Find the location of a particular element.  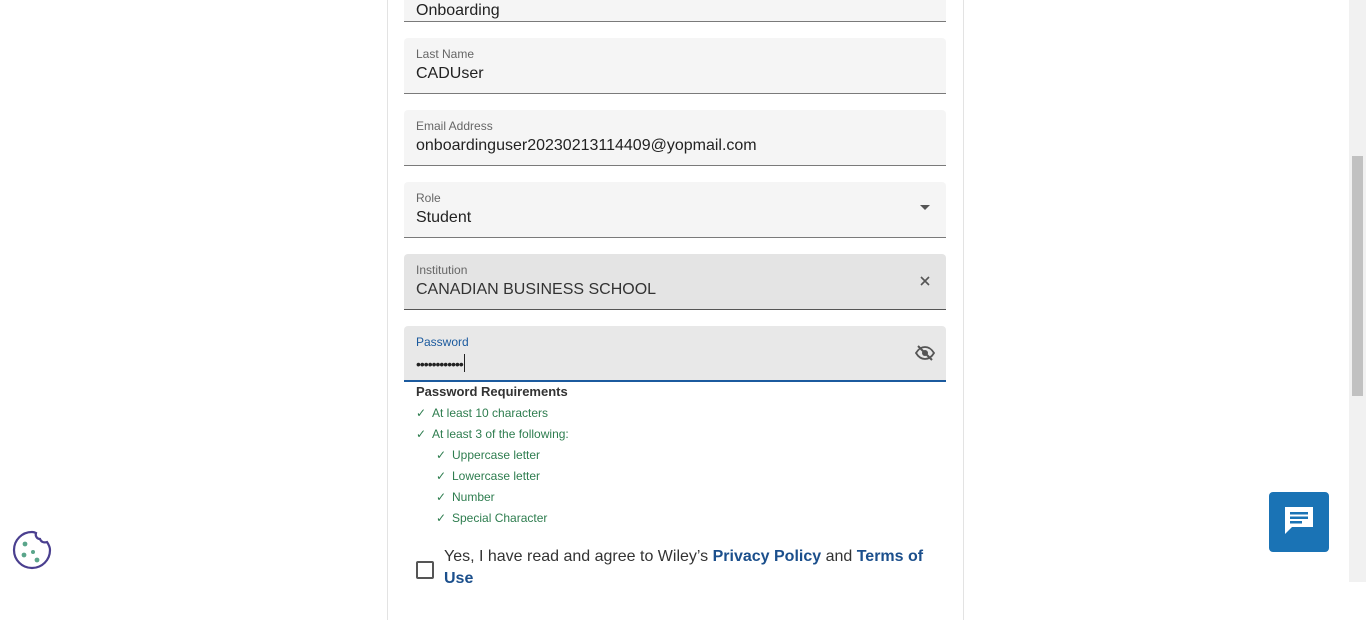

requirement-item: ✓ Uppercase letter is located at coordinates (488, 455).